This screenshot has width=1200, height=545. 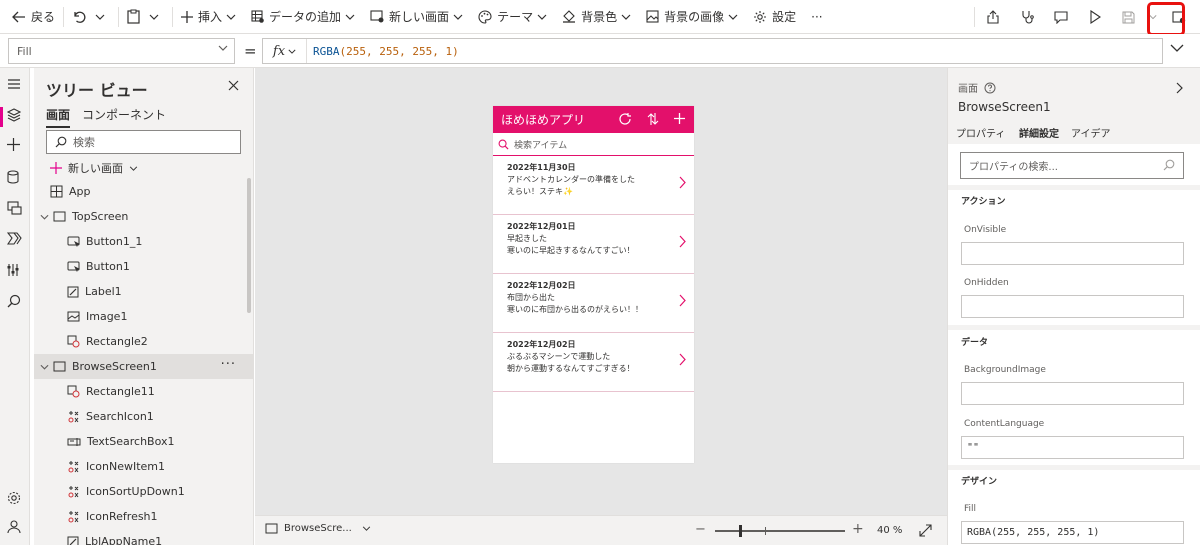 I want to click on expand-formula-chevron-icon, so click(x=1177, y=48).